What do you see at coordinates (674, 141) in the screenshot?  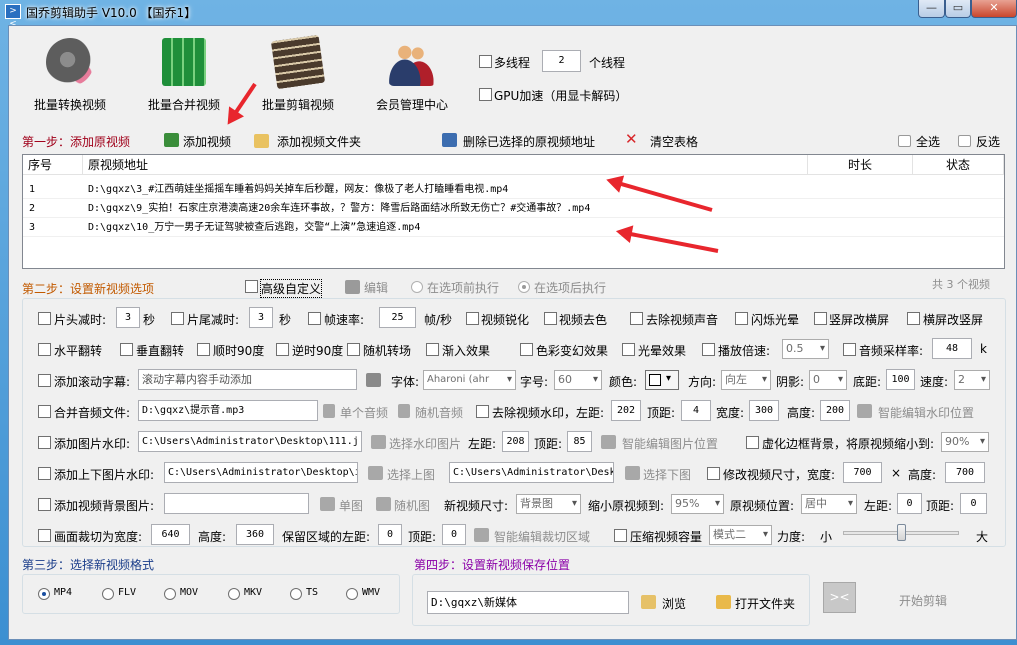 I see `clear-table-button: 清空表格` at bounding box center [674, 141].